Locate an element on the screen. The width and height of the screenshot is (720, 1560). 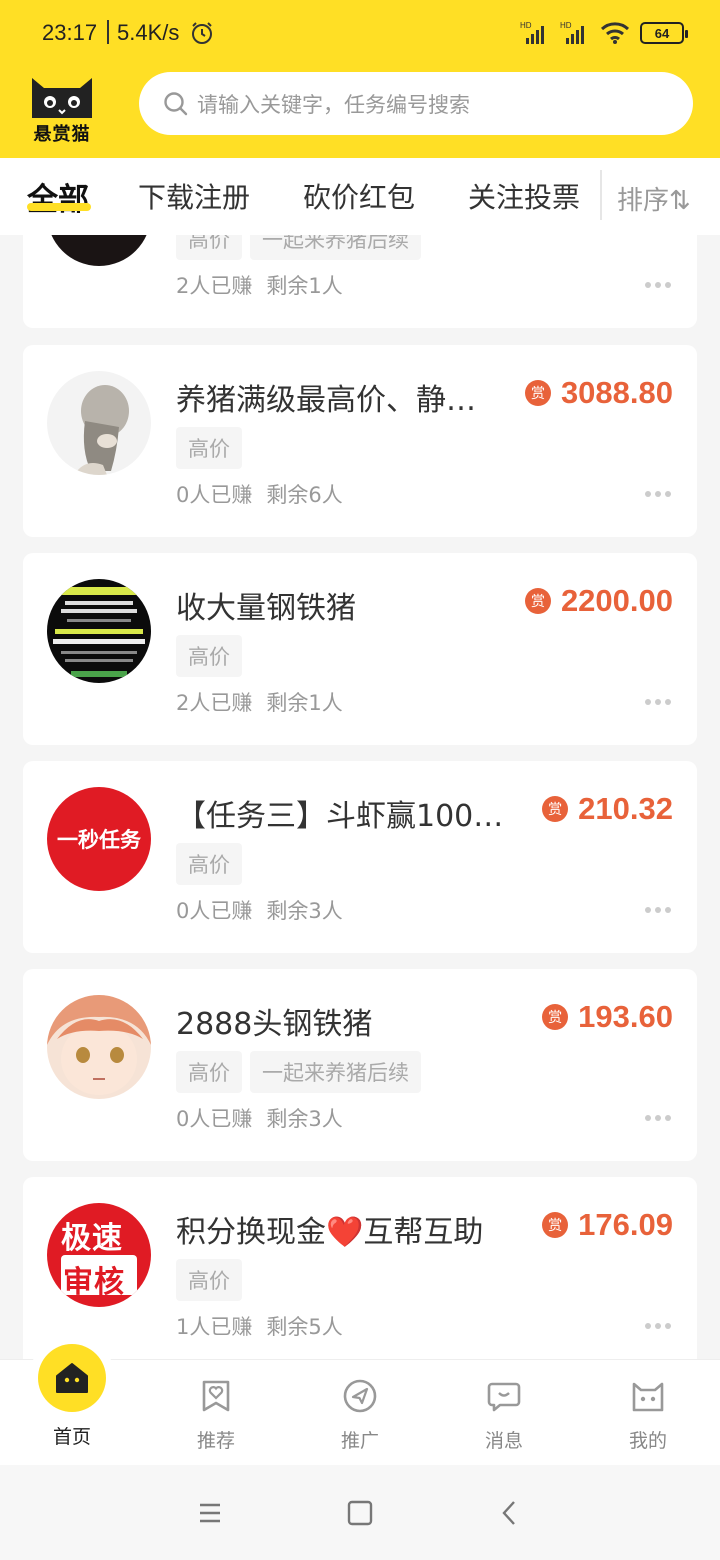
home-icon is located at coordinates (72, 1378).